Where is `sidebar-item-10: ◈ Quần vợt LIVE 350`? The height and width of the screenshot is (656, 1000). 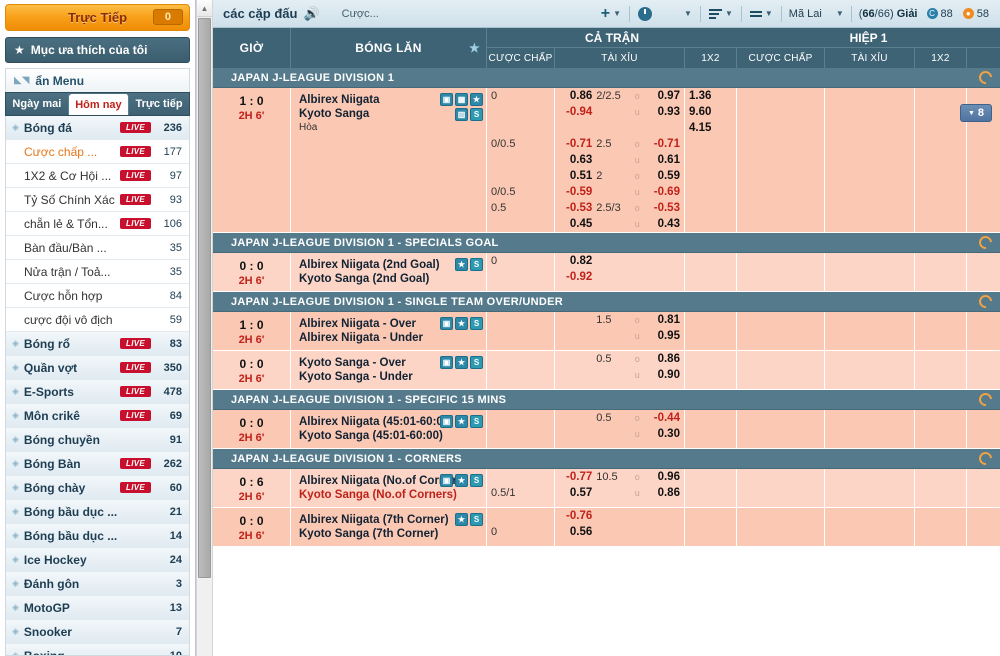
sidebar-item-10: ◈ Quần vợt LIVE 350 is located at coordinates (97, 368).